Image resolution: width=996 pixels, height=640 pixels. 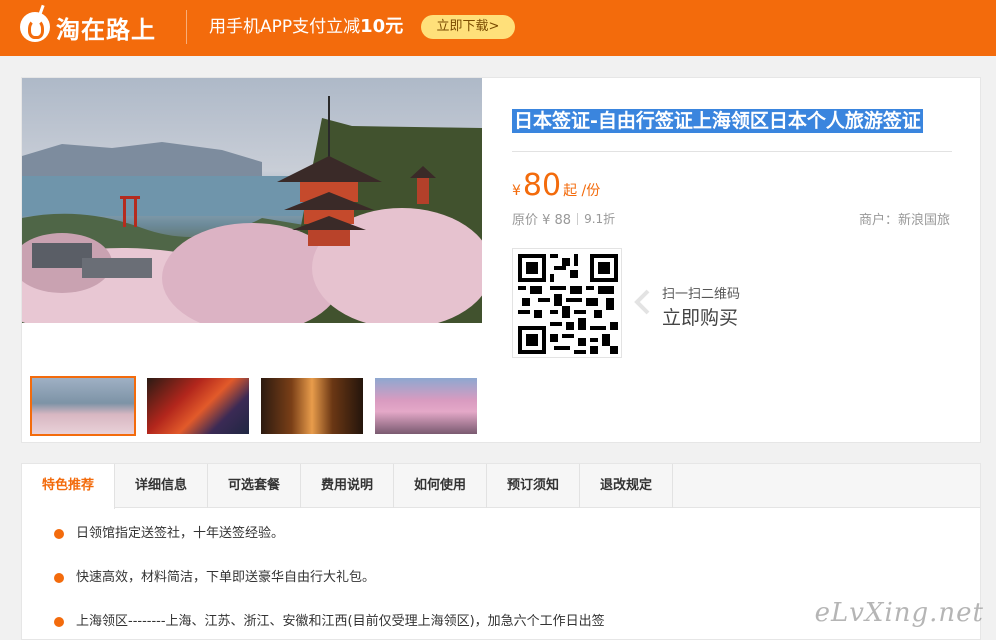 I want to click on tab-refund-policy: 退改规定, so click(x=626, y=486).